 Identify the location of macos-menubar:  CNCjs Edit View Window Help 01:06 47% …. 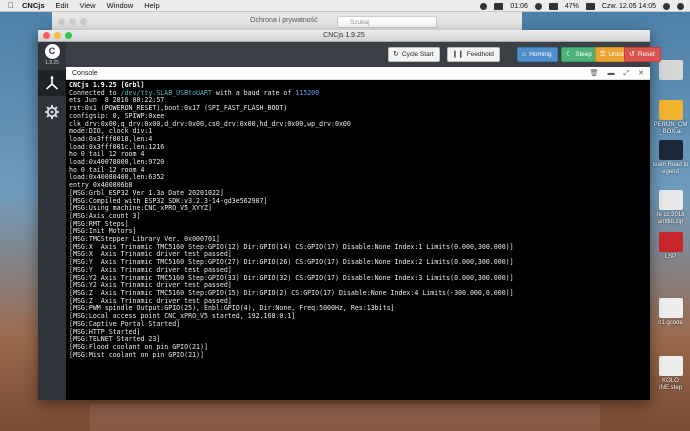
(345, 6).